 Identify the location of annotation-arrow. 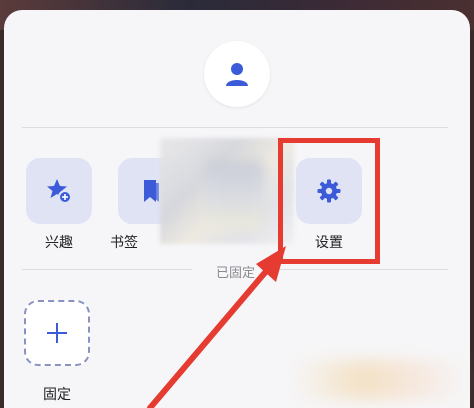
(216, 327).